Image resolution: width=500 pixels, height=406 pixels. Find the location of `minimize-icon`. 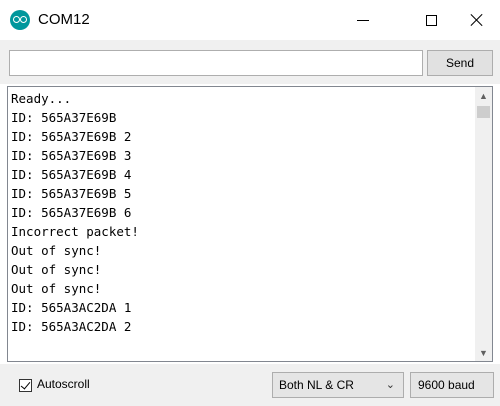

minimize-icon is located at coordinates (363, 20).